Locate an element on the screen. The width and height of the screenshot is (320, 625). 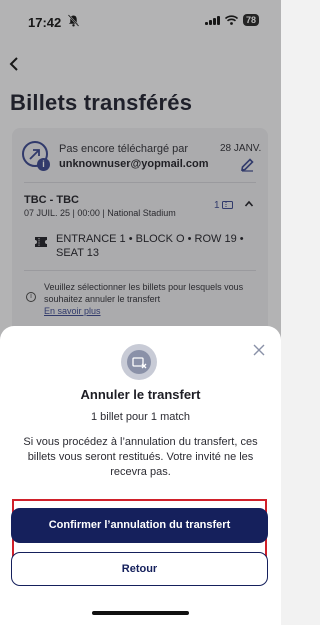
back-button: Retour is located at coordinates (139, 569).